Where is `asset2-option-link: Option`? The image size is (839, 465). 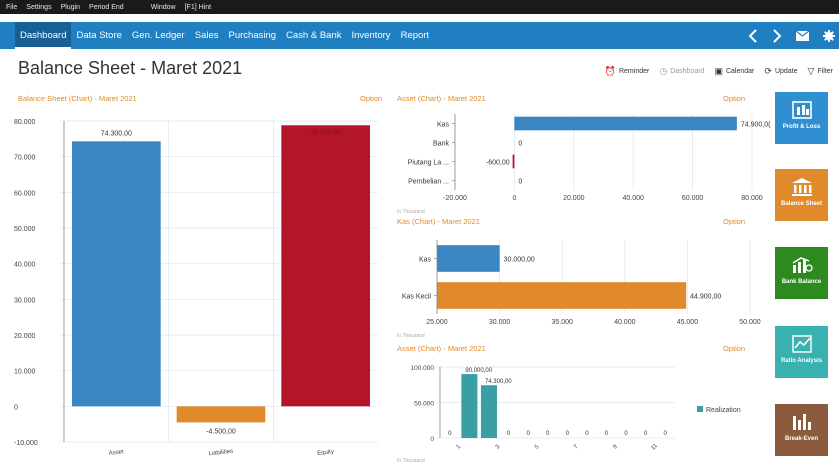
asset2-option-link: Option is located at coordinates (734, 348).